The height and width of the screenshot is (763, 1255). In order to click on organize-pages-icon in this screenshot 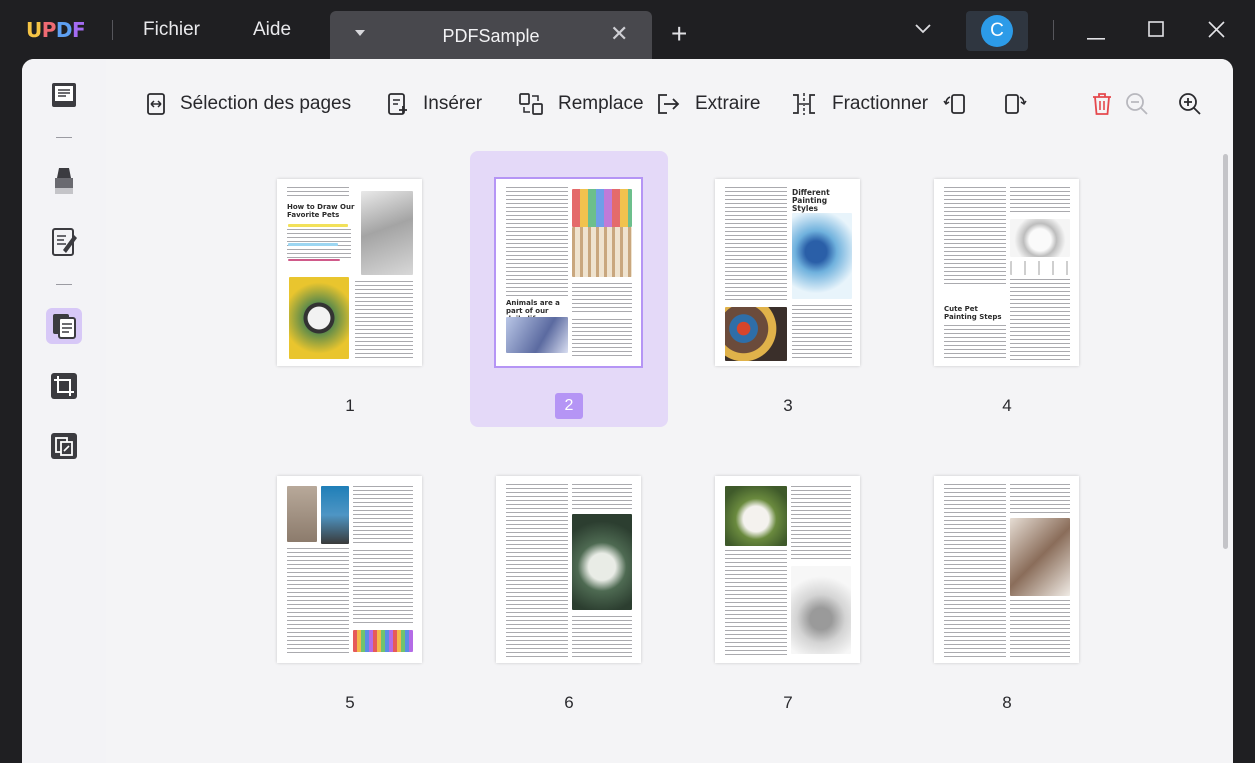, I will do `click(64, 326)`.